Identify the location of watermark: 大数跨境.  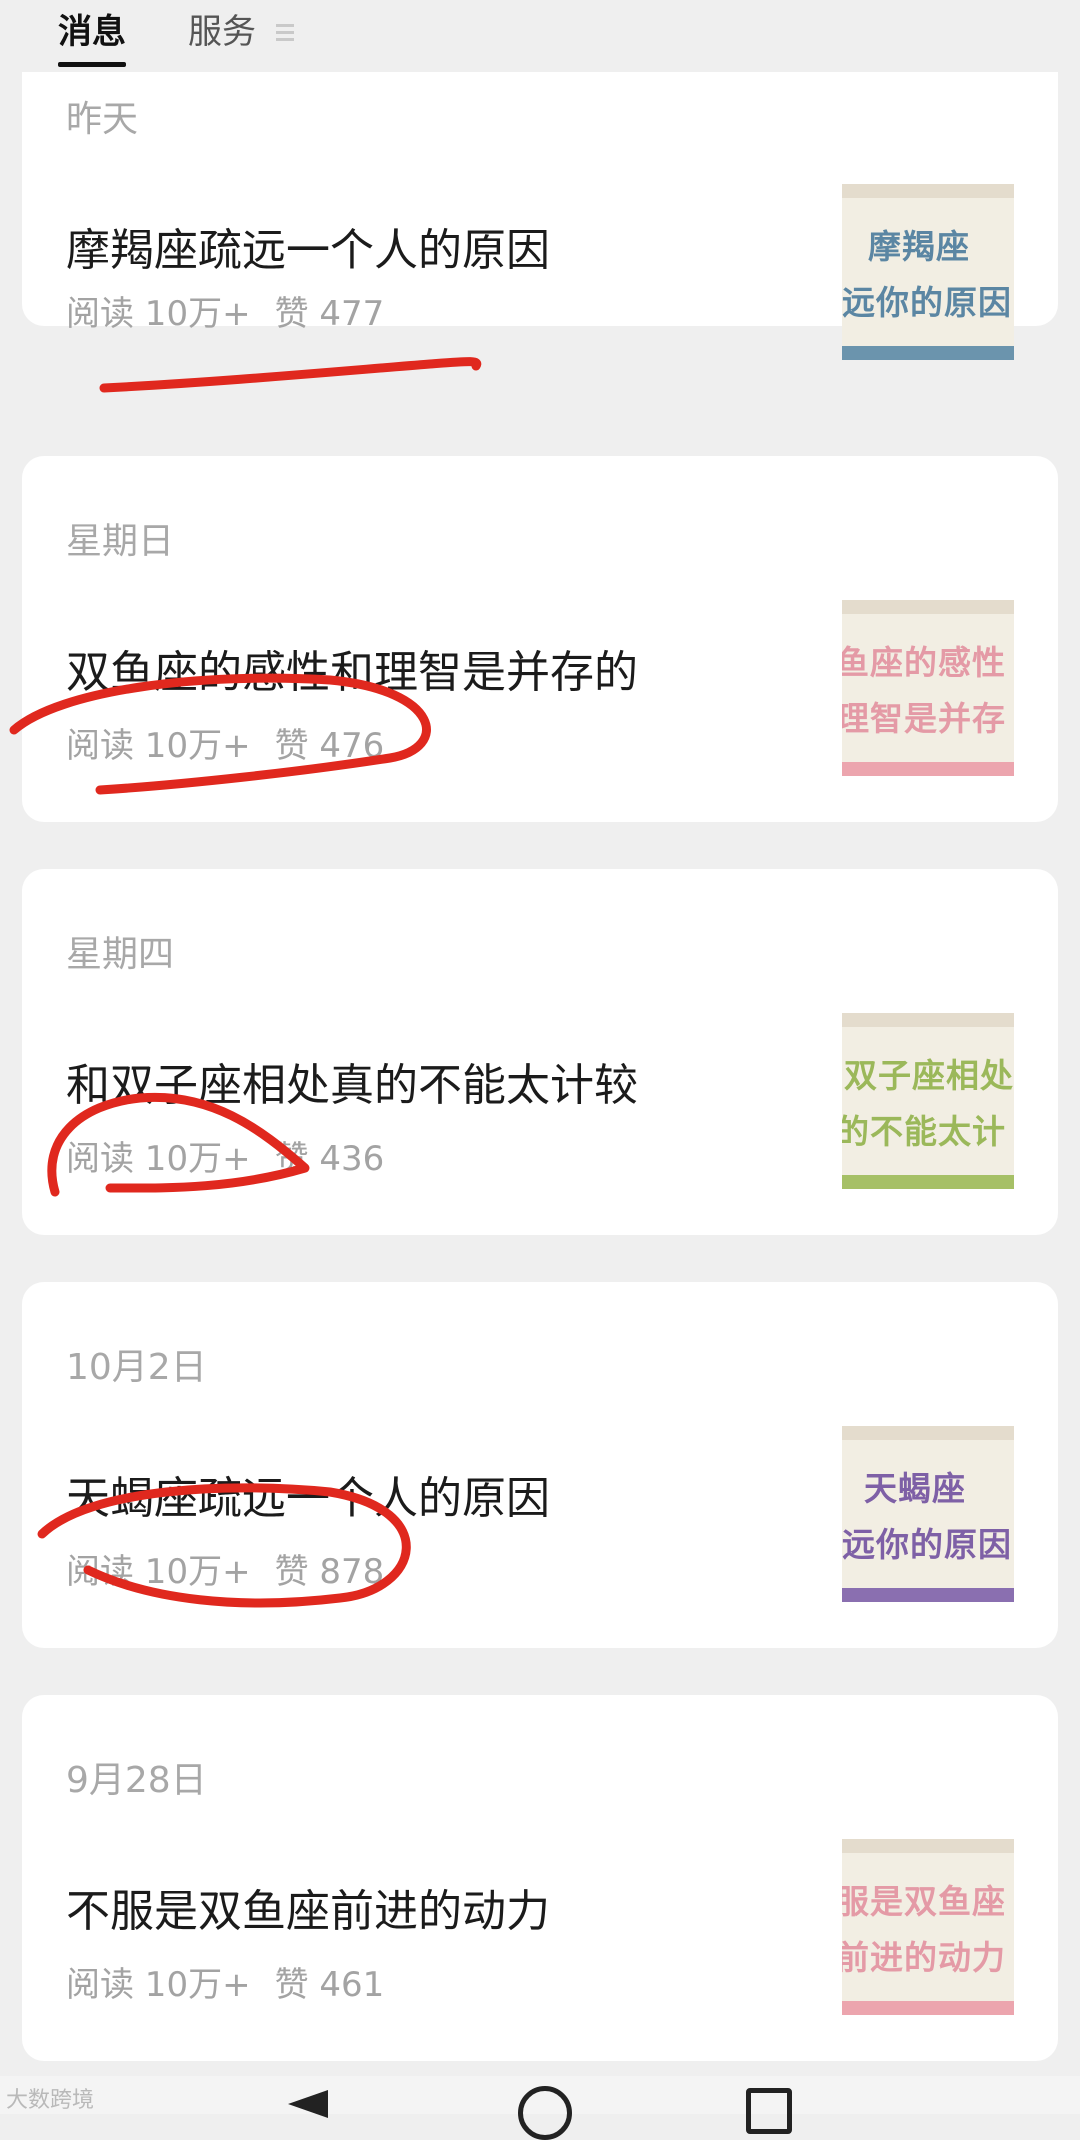
(50, 2100).